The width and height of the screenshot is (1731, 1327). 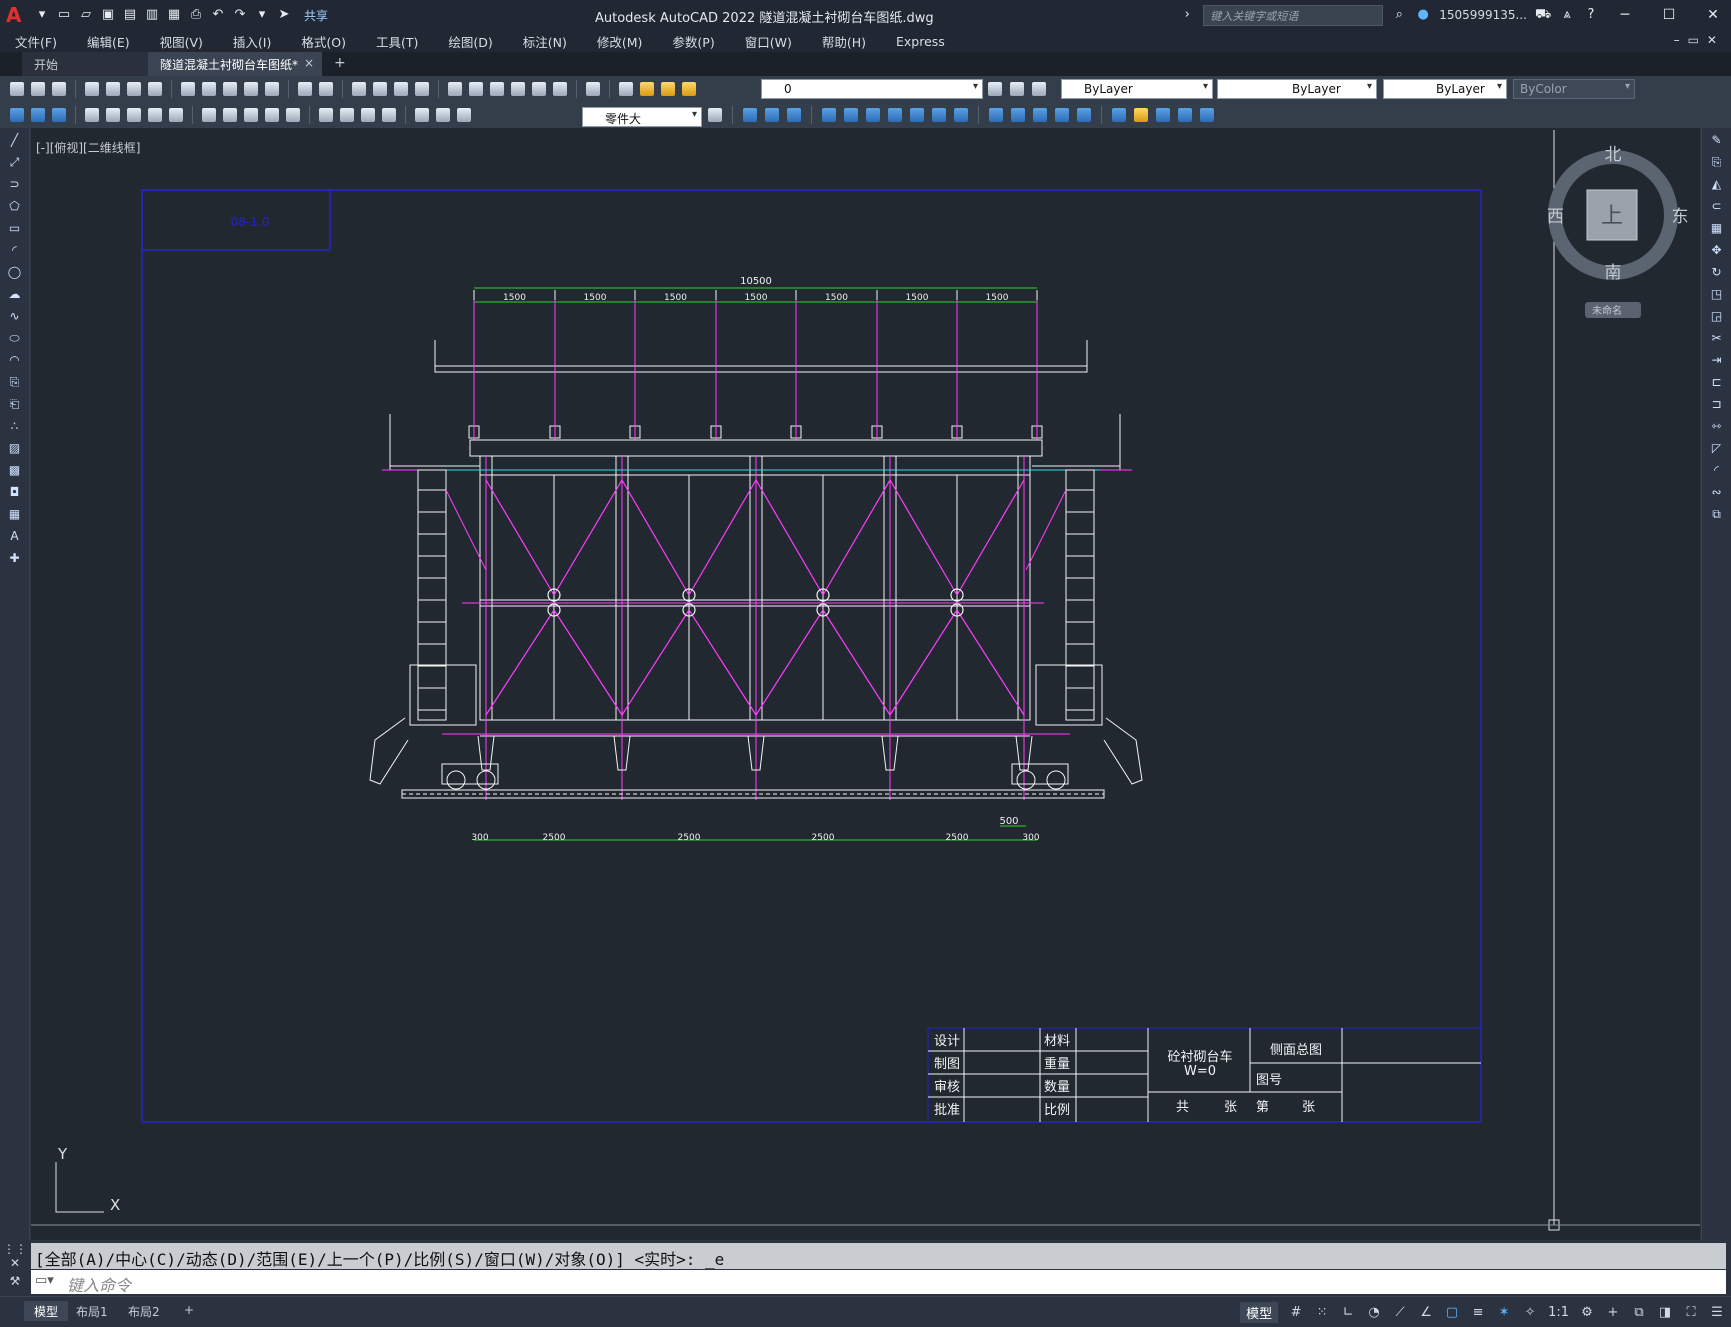 What do you see at coordinates (79, 1187) in the screenshot?
I see `ucs-axes` at bounding box center [79, 1187].